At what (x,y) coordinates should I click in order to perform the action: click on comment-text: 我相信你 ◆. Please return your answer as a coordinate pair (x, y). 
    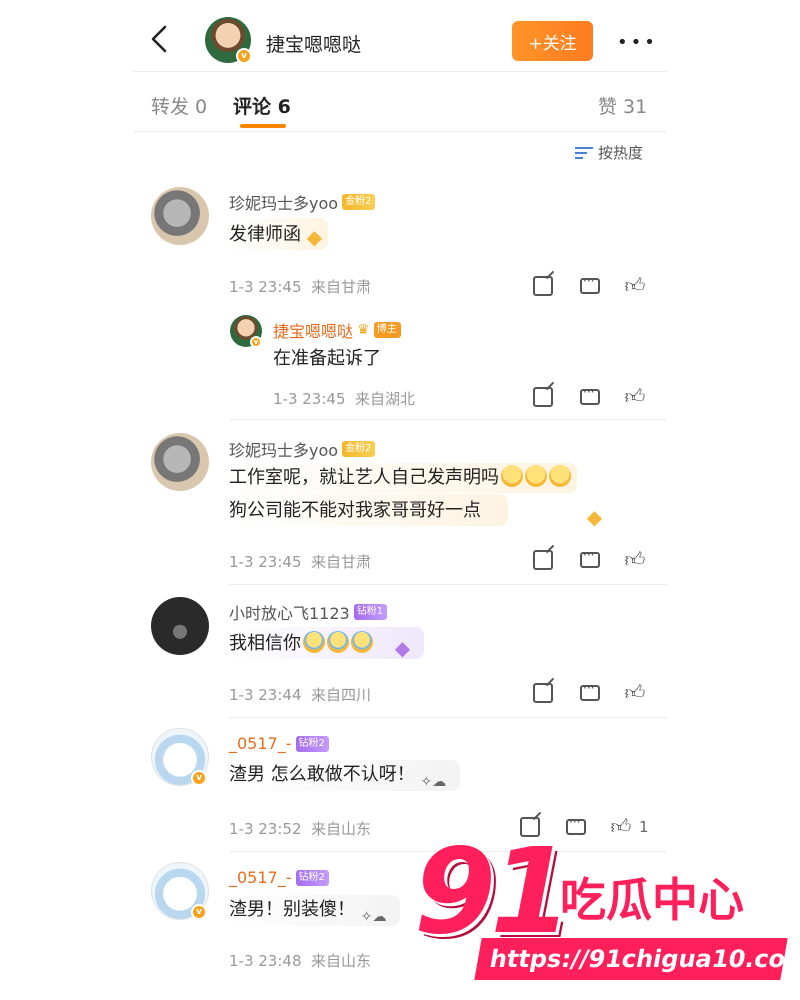
    Looking at the image, I should click on (327, 643).